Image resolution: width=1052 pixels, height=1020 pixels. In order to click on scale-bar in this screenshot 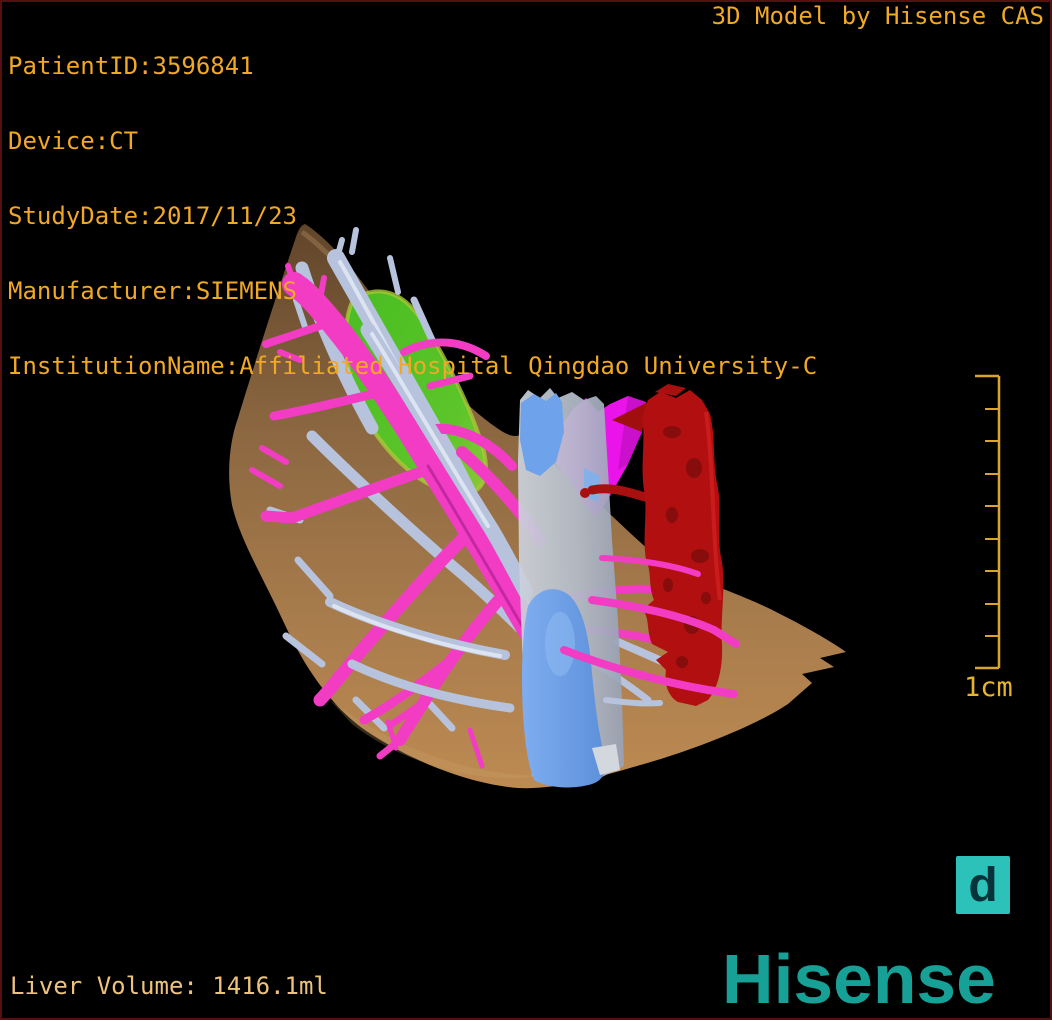, I will do `click(988, 522)`.